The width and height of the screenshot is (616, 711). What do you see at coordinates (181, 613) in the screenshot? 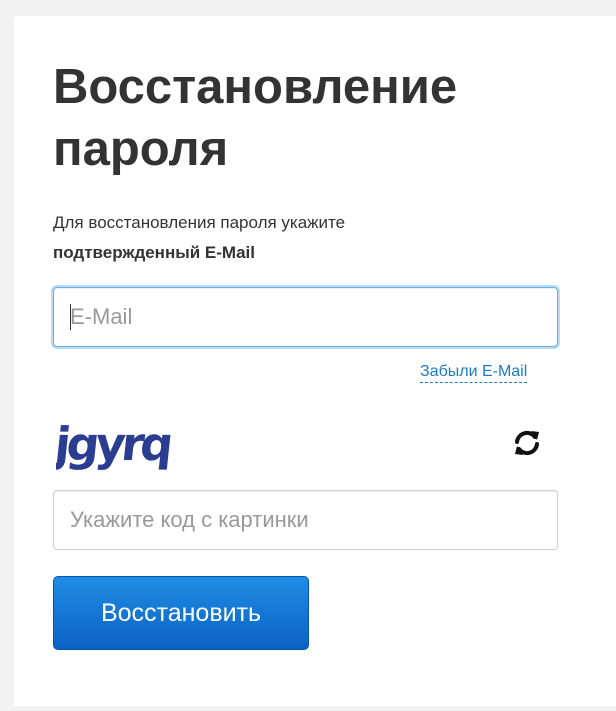
I see `restore-button: Восстановить` at bounding box center [181, 613].